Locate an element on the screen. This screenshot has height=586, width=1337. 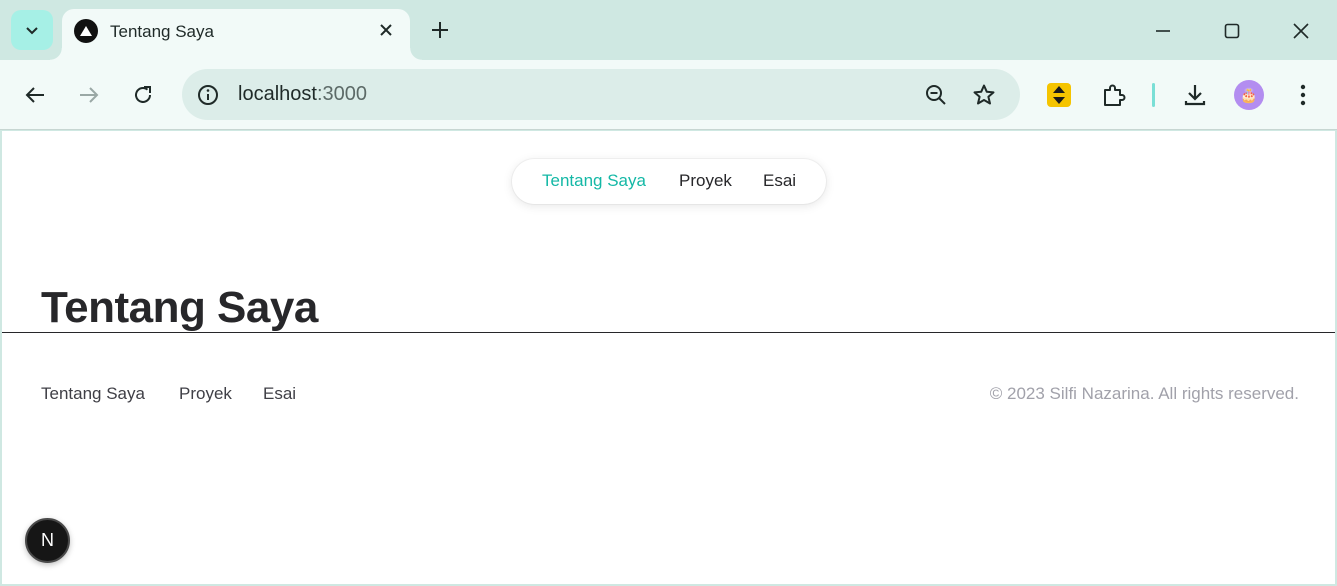
minimize-button is located at coordinates (1163, 31).